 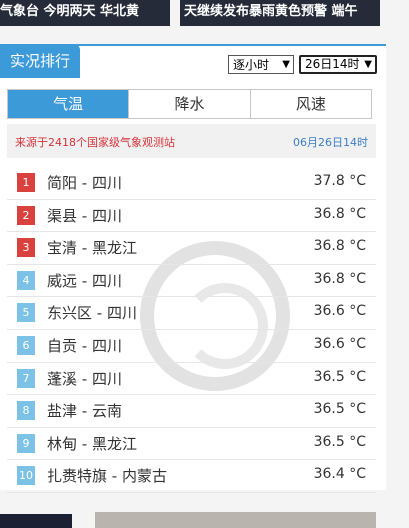 What do you see at coordinates (191, 216) in the screenshot?
I see `list-item: 2 渠县 - 四川 36.8 °C` at bounding box center [191, 216].